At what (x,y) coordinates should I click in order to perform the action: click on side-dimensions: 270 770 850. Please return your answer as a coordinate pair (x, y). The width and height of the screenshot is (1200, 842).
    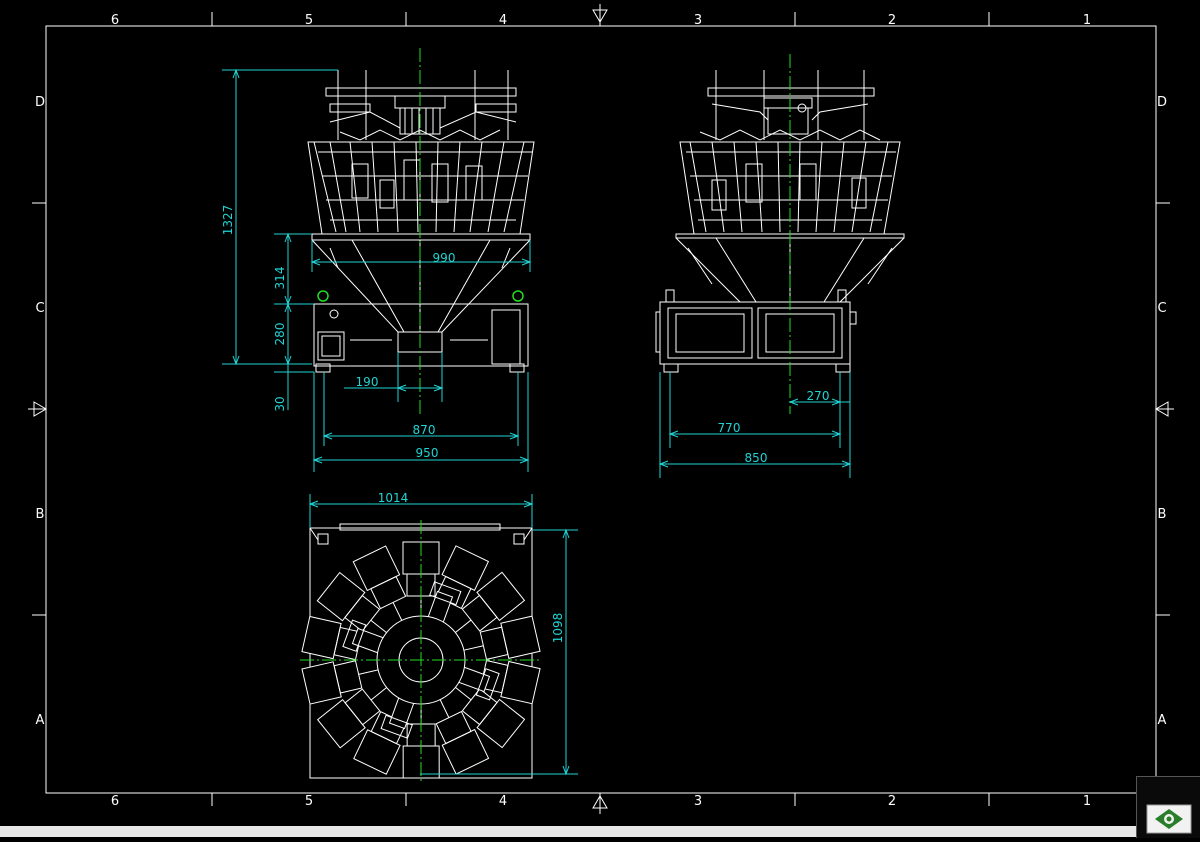
    Looking at the image, I should click on (755, 425).